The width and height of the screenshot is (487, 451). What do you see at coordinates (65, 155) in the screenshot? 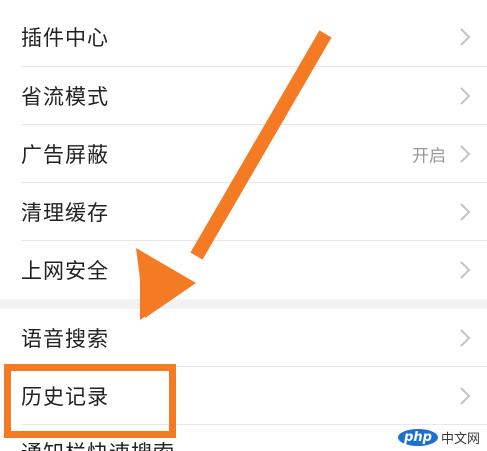
I see `settings-item-label: 广告屏蔽` at bounding box center [65, 155].